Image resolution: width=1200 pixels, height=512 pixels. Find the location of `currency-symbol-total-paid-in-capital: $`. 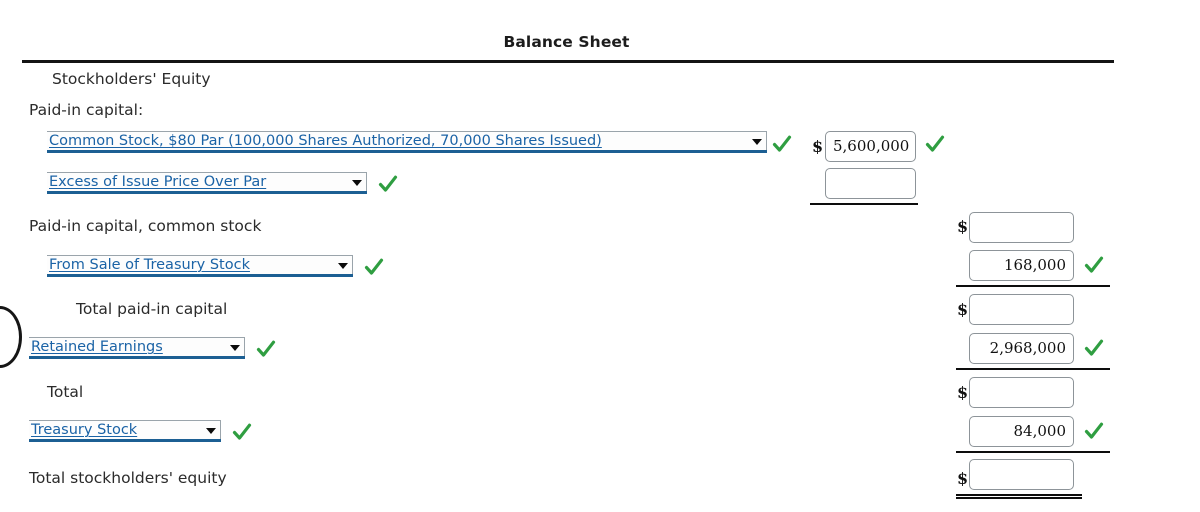

currency-symbol-total-paid-in-capital: $ is located at coordinates (963, 309).